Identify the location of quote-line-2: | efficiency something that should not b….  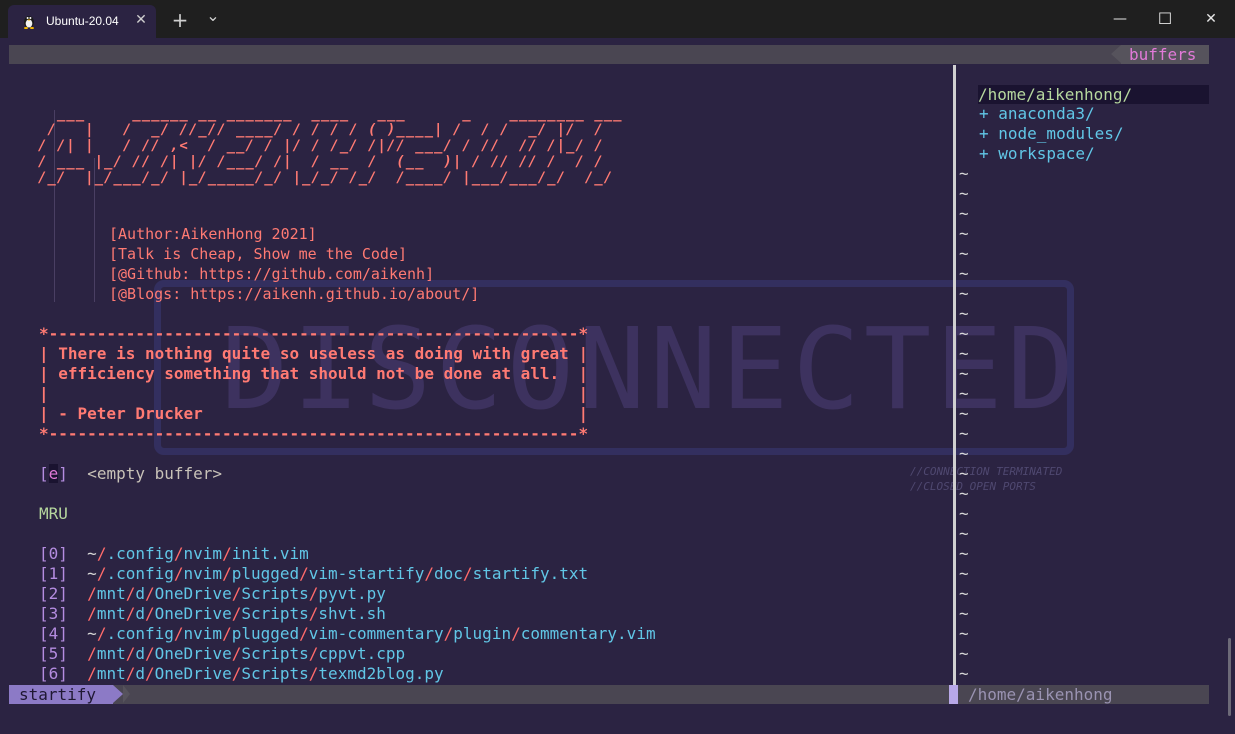
(314, 373).